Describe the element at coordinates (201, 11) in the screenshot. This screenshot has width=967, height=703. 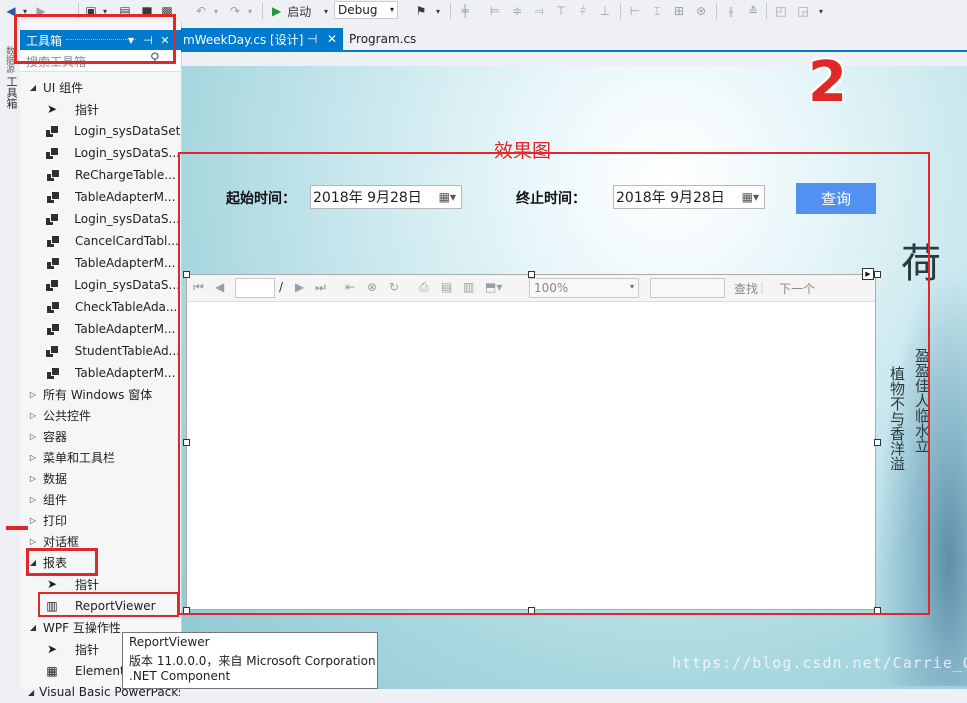
I see `undo-icon: ↶` at that location.